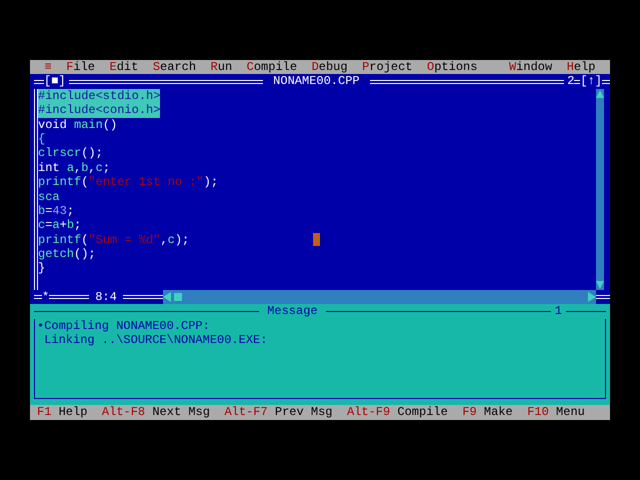 This screenshot has height=480, width=640. Describe the element at coordinates (128, 182) in the screenshot. I see `code-line: printf("enter 1st no :");` at that location.